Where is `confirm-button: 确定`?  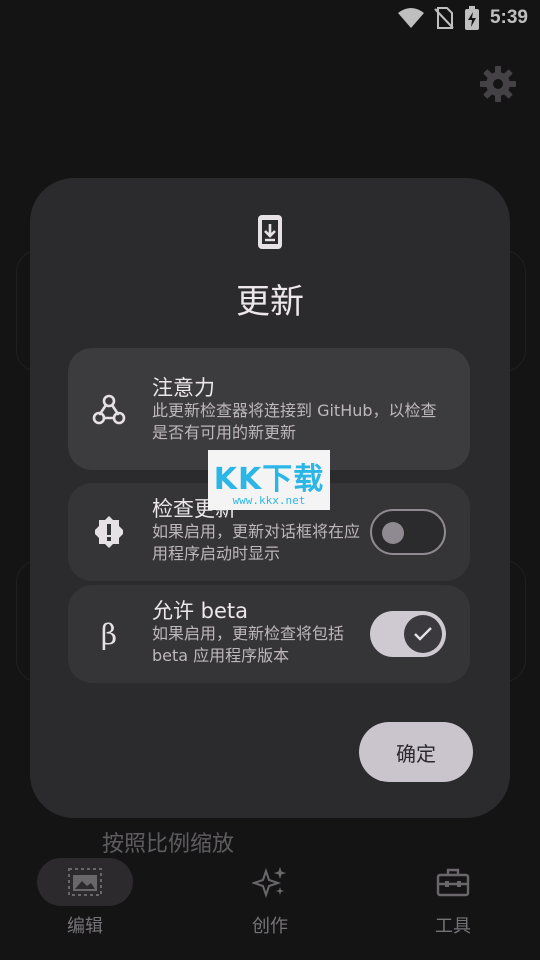 confirm-button: 确定 is located at coordinates (416, 752).